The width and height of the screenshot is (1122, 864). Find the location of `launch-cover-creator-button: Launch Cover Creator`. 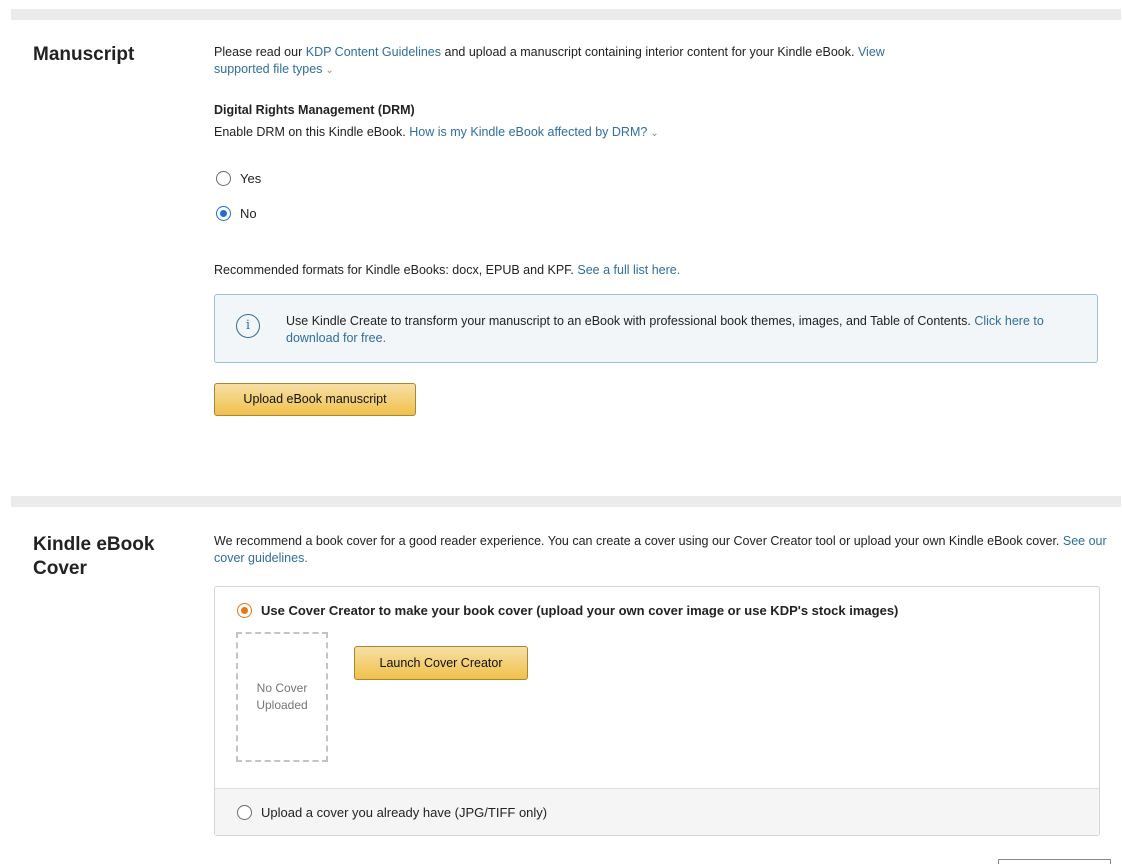

launch-cover-creator-button: Launch Cover Creator is located at coordinates (441, 663).